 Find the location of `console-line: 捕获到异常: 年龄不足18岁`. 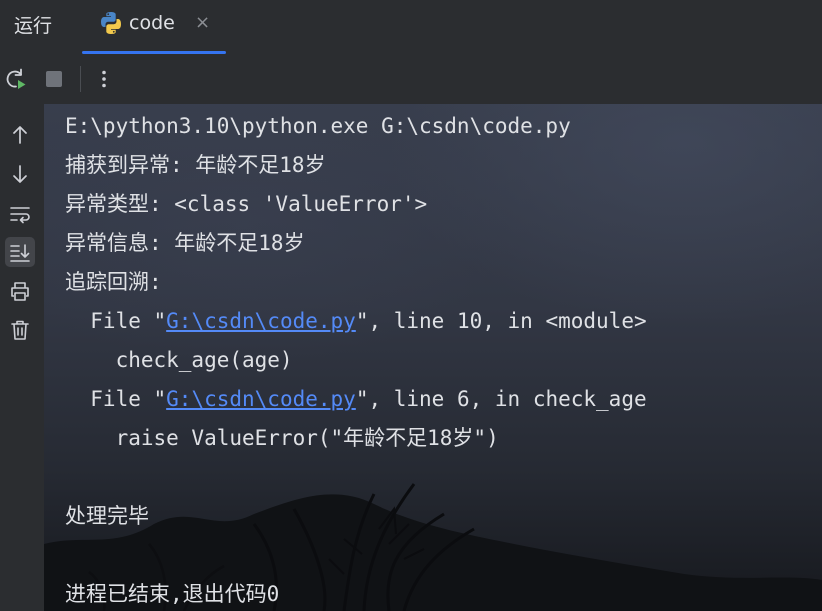

console-line: 捕获到异常: 年龄不足18岁 is located at coordinates (195, 165).